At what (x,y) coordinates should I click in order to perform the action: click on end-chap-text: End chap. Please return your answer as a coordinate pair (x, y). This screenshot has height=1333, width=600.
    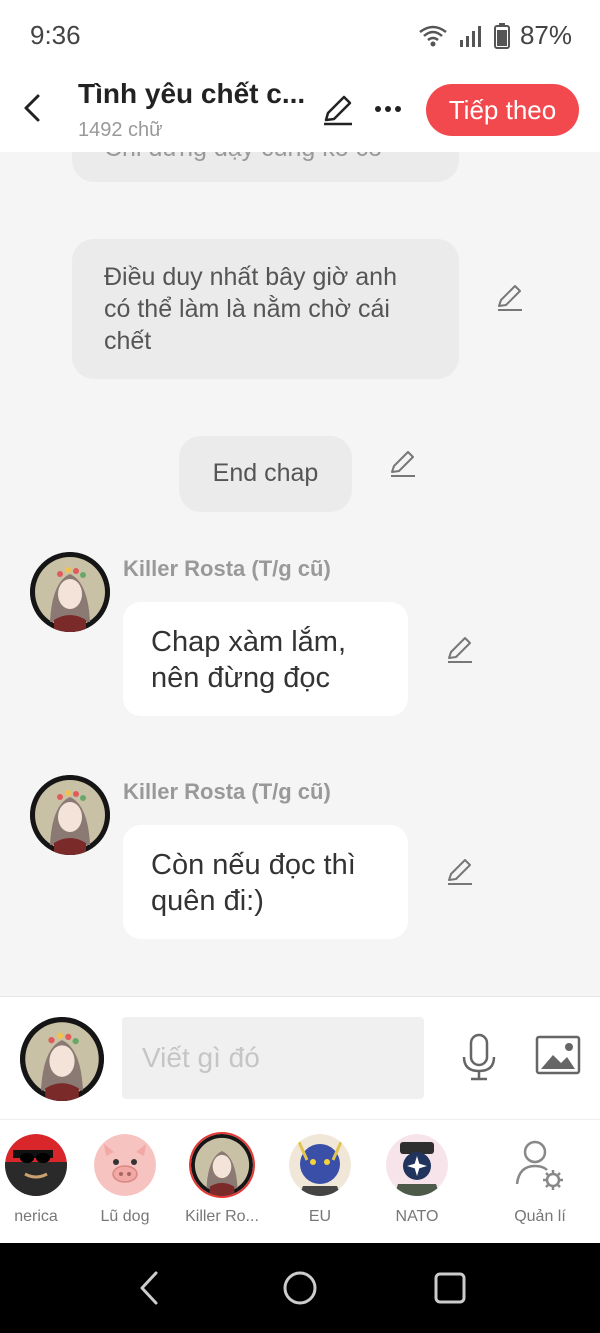
    Looking at the image, I should click on (265, 473).